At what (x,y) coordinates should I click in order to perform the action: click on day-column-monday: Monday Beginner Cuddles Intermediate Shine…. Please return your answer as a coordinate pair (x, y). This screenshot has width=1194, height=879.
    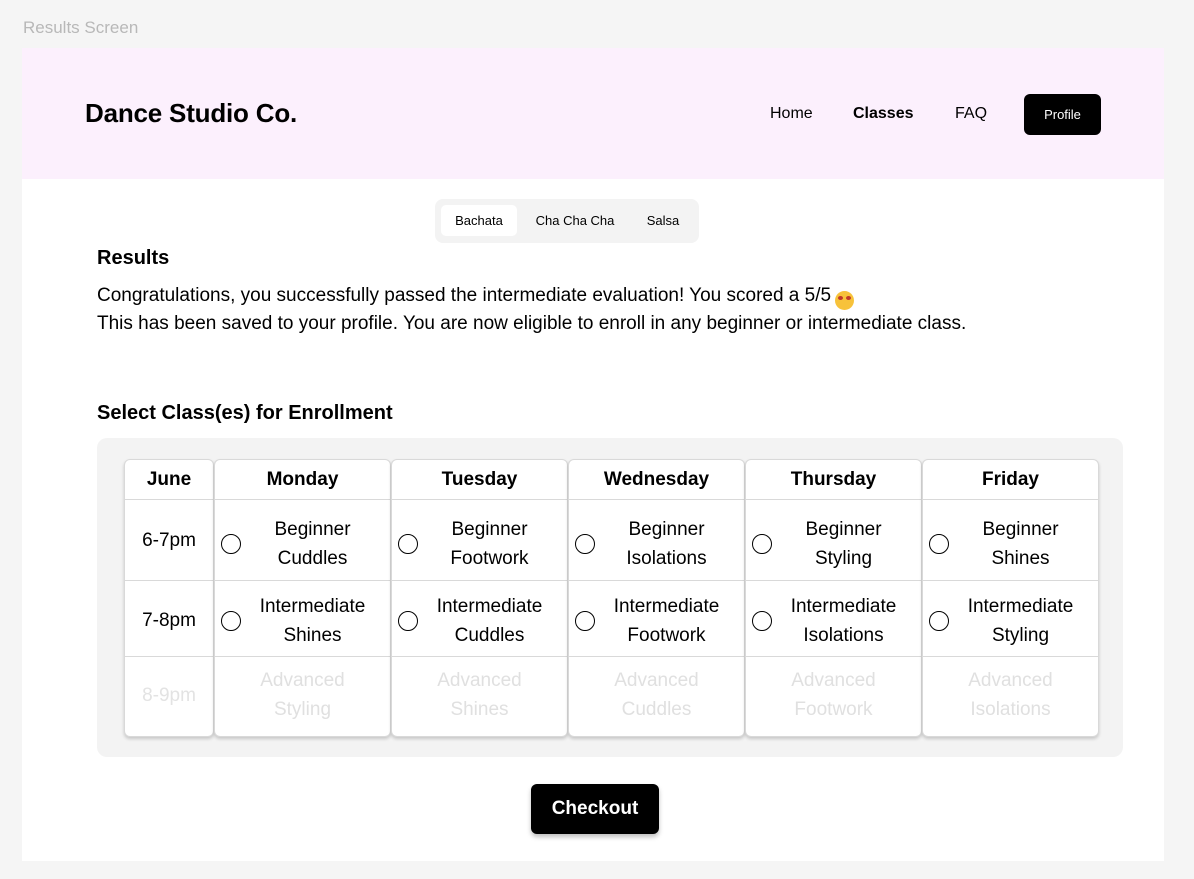
    Looking at the image, I should click on (302, 598).